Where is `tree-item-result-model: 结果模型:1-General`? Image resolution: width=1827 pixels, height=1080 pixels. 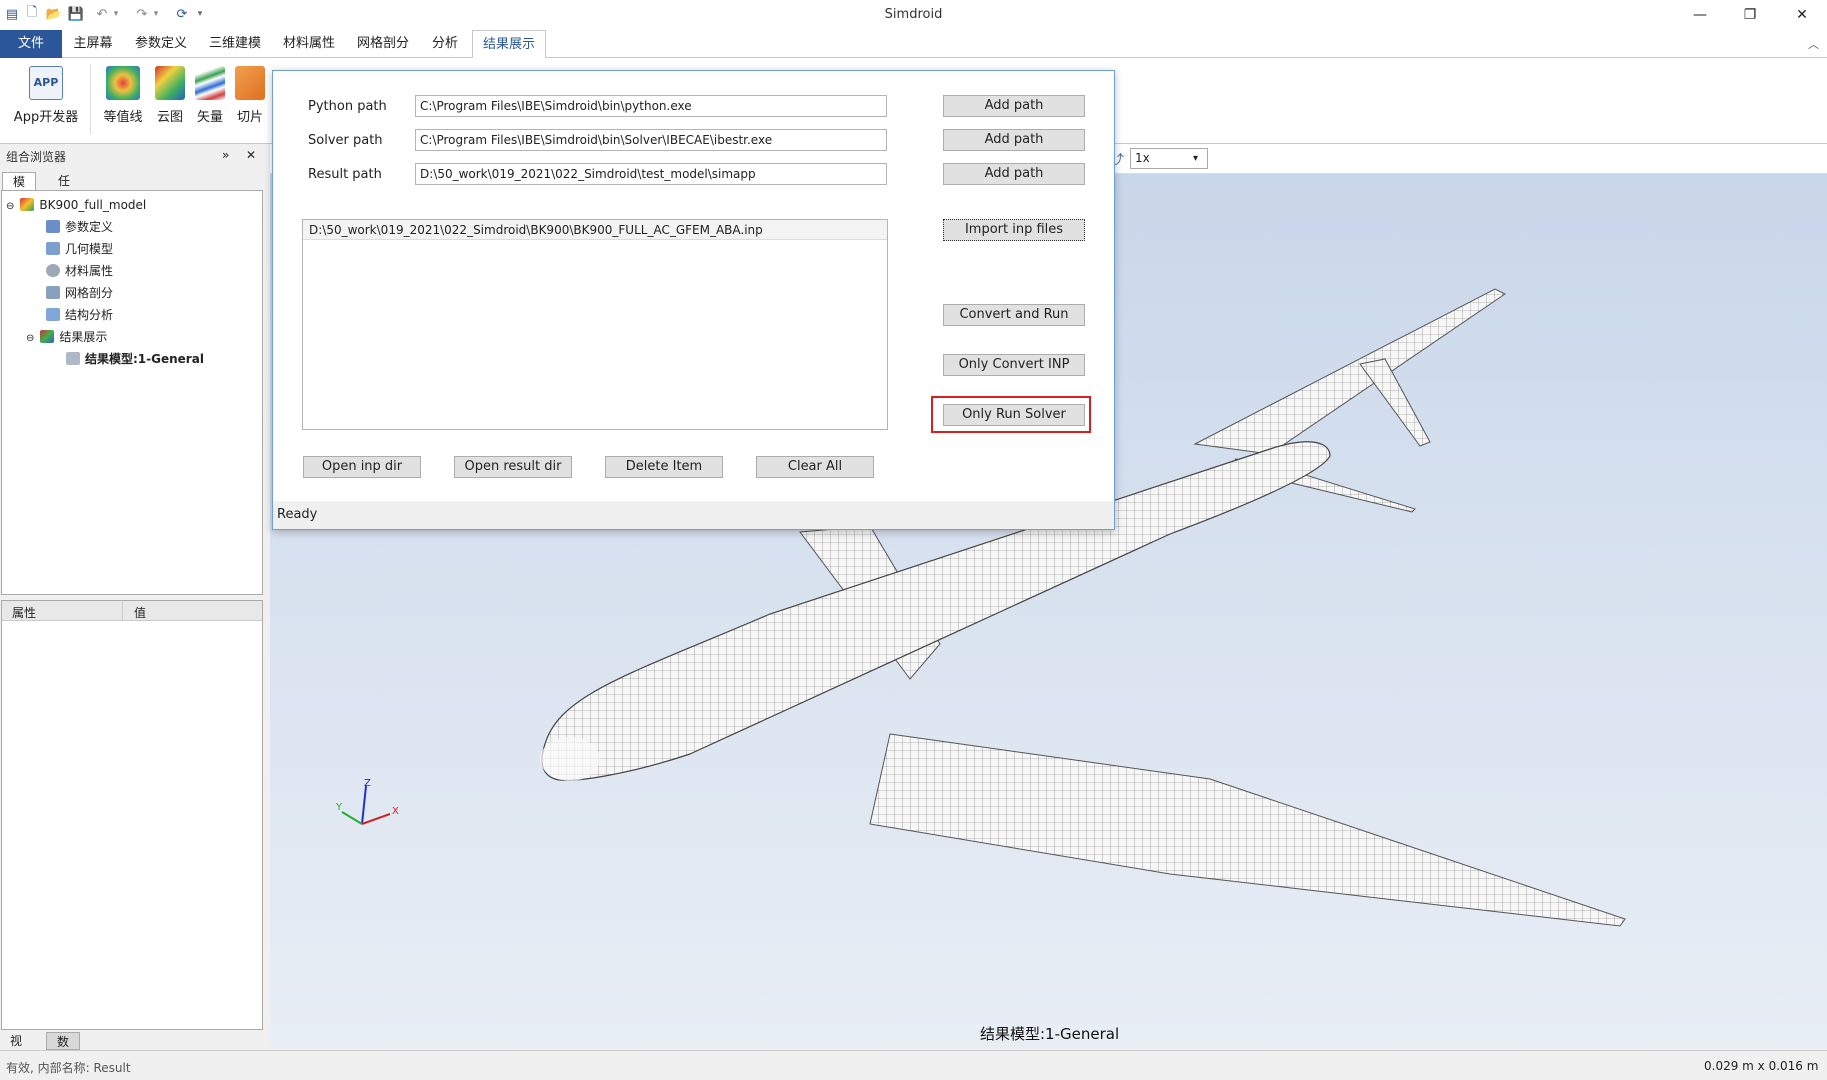 tree-item-result-model: 结果模型:1-General is located at coordinates (135, 359).